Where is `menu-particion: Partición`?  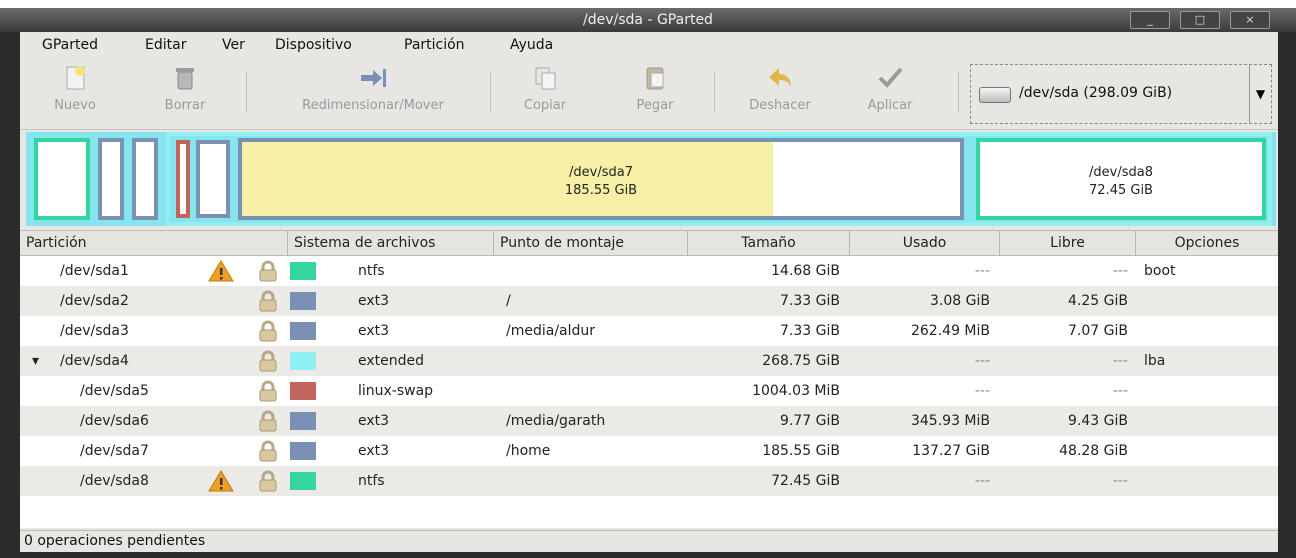
menu-particion: Partición is located at coordinates (434, 45).